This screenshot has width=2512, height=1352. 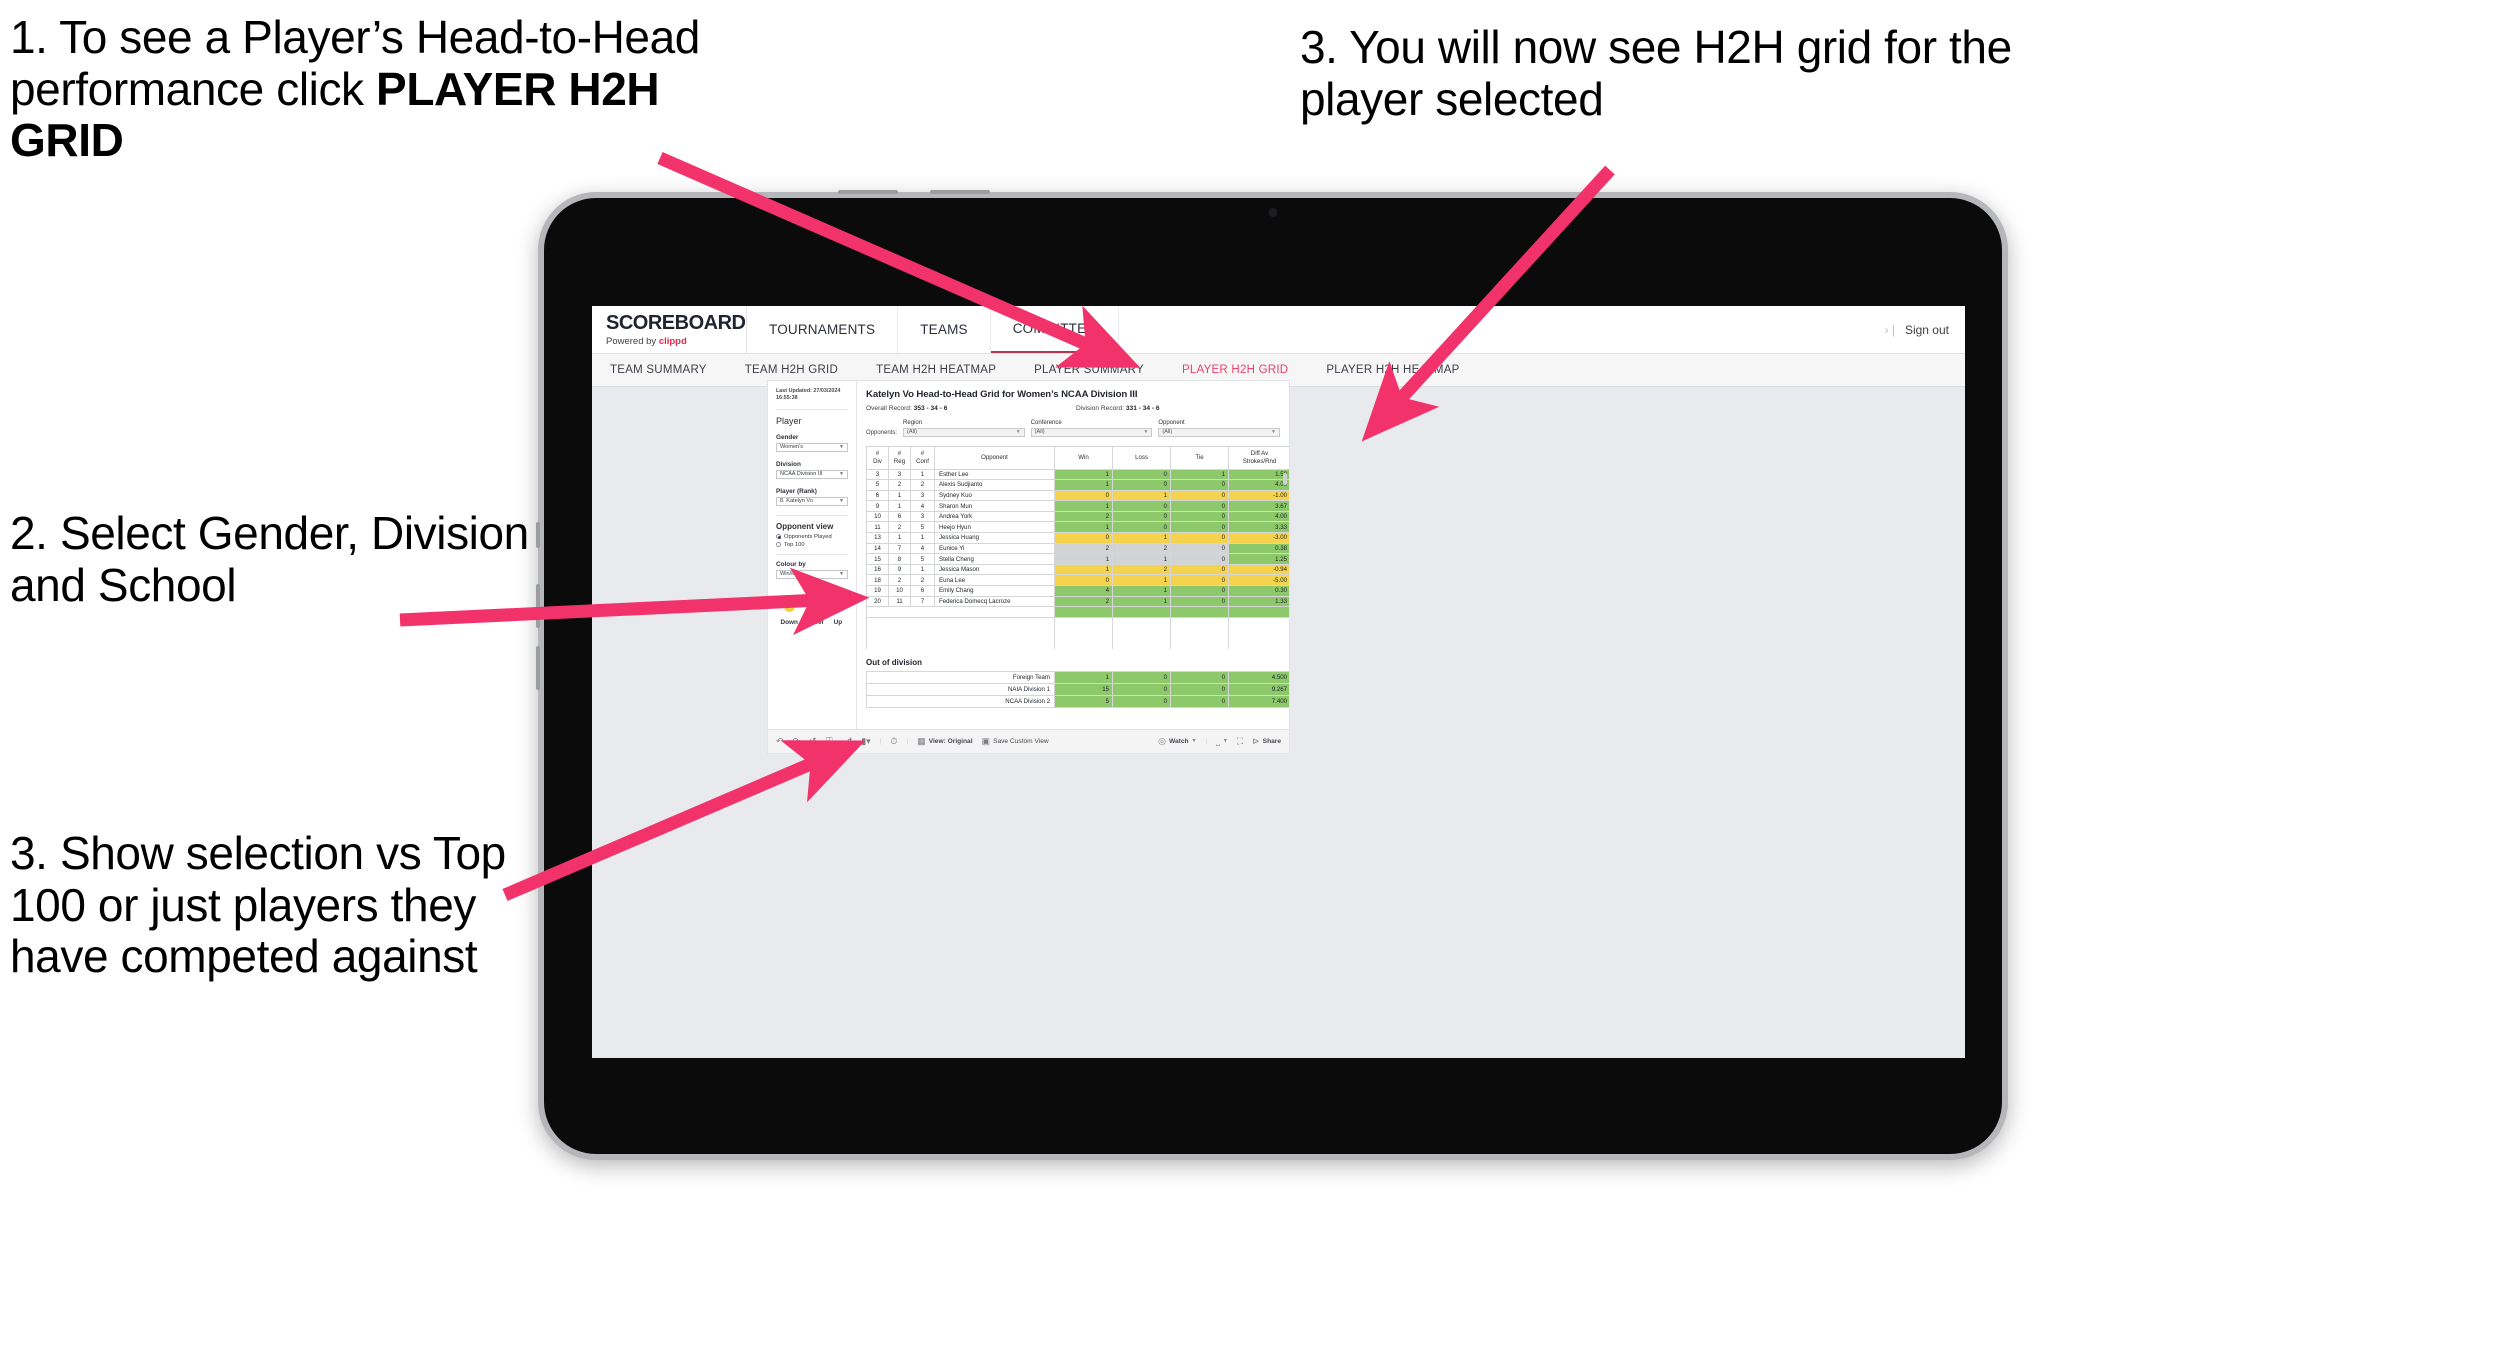 What do you see at coordinates (1219, 432) in the screenshot?
I see `filter-opponent-select: (All) ▼` at bounding box center [1219, 432].